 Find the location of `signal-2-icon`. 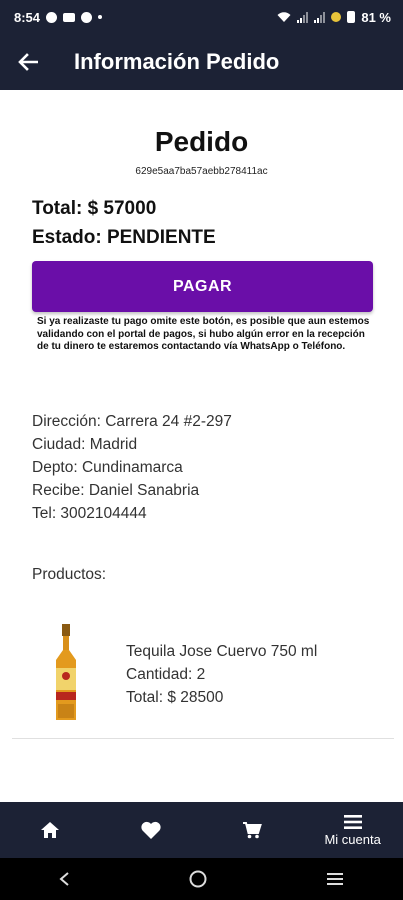

signal-2-icon is located at coordinates (320, 17).